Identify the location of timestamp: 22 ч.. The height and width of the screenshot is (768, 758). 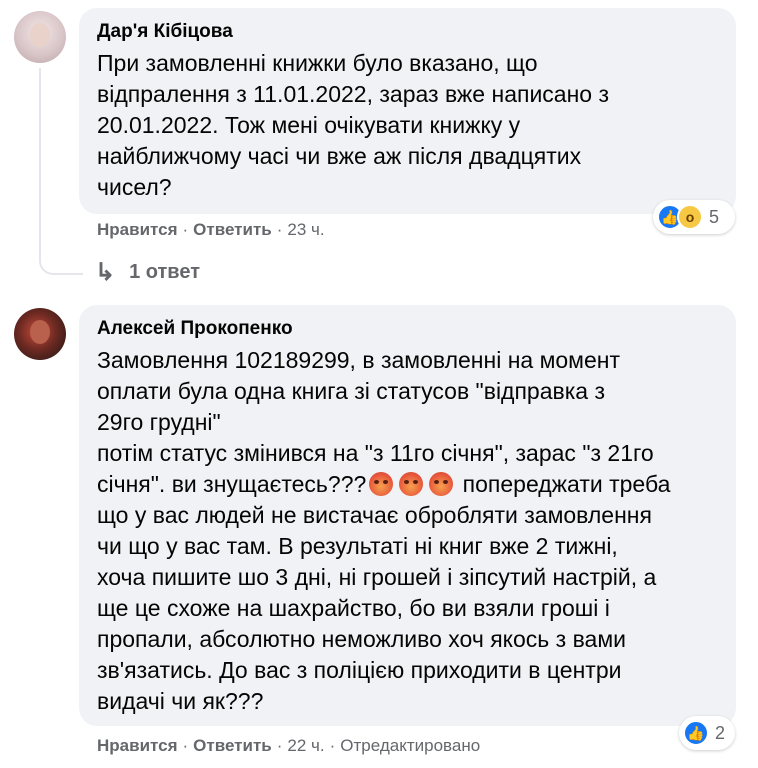
(305, 745).